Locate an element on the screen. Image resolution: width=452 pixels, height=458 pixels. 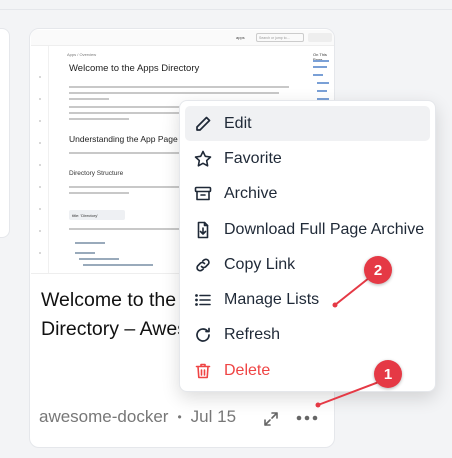
menu-item-favorite: Favorite is located at coordinates (307, 158).